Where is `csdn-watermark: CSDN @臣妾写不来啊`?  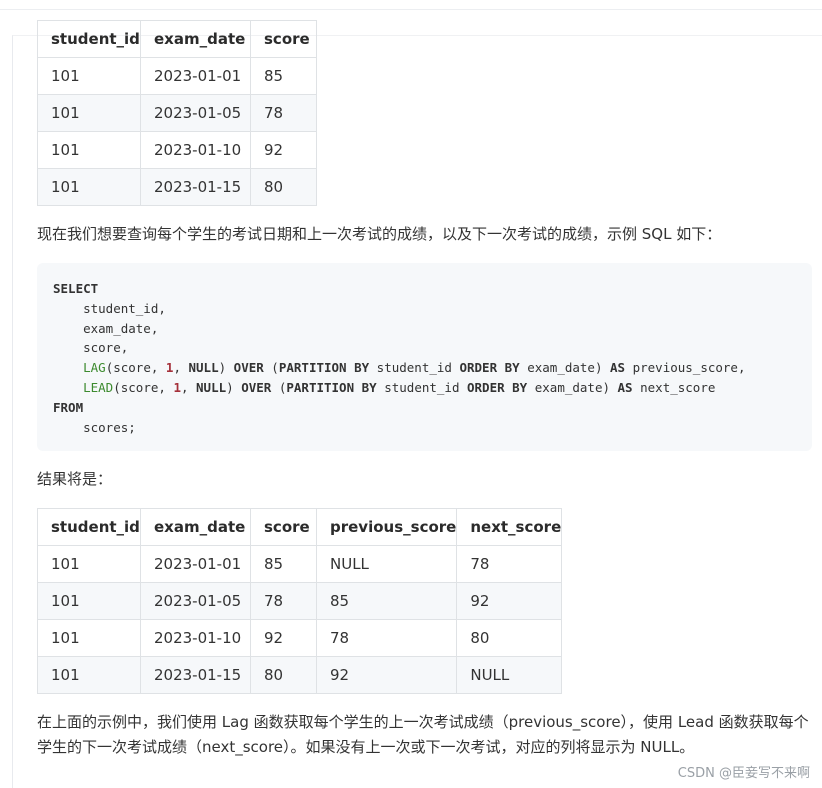
csdn-watermark: CSDN @臣妾写不来啊 is located at coordinates (743, 773).